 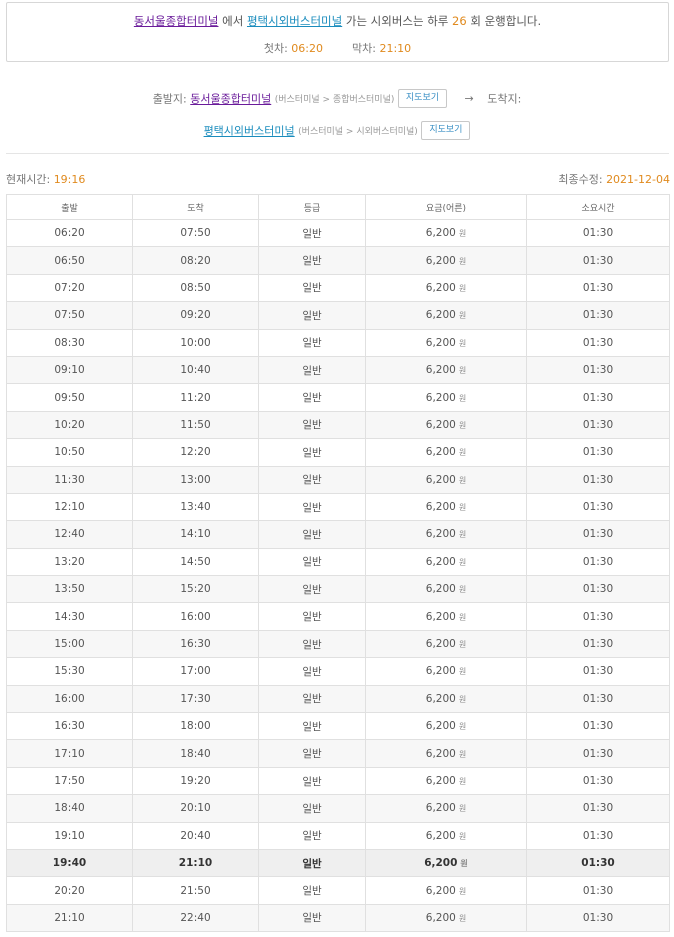 I want to click on departure-time: 18:40, so click(x=69, y=808).